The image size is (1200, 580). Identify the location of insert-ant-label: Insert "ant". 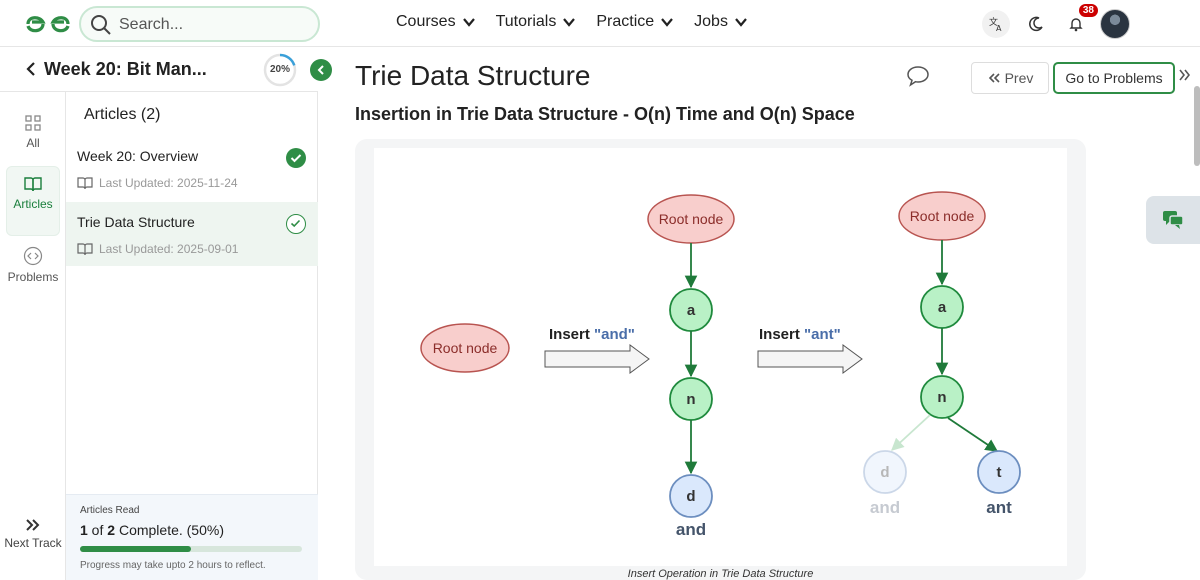
(800, 334).